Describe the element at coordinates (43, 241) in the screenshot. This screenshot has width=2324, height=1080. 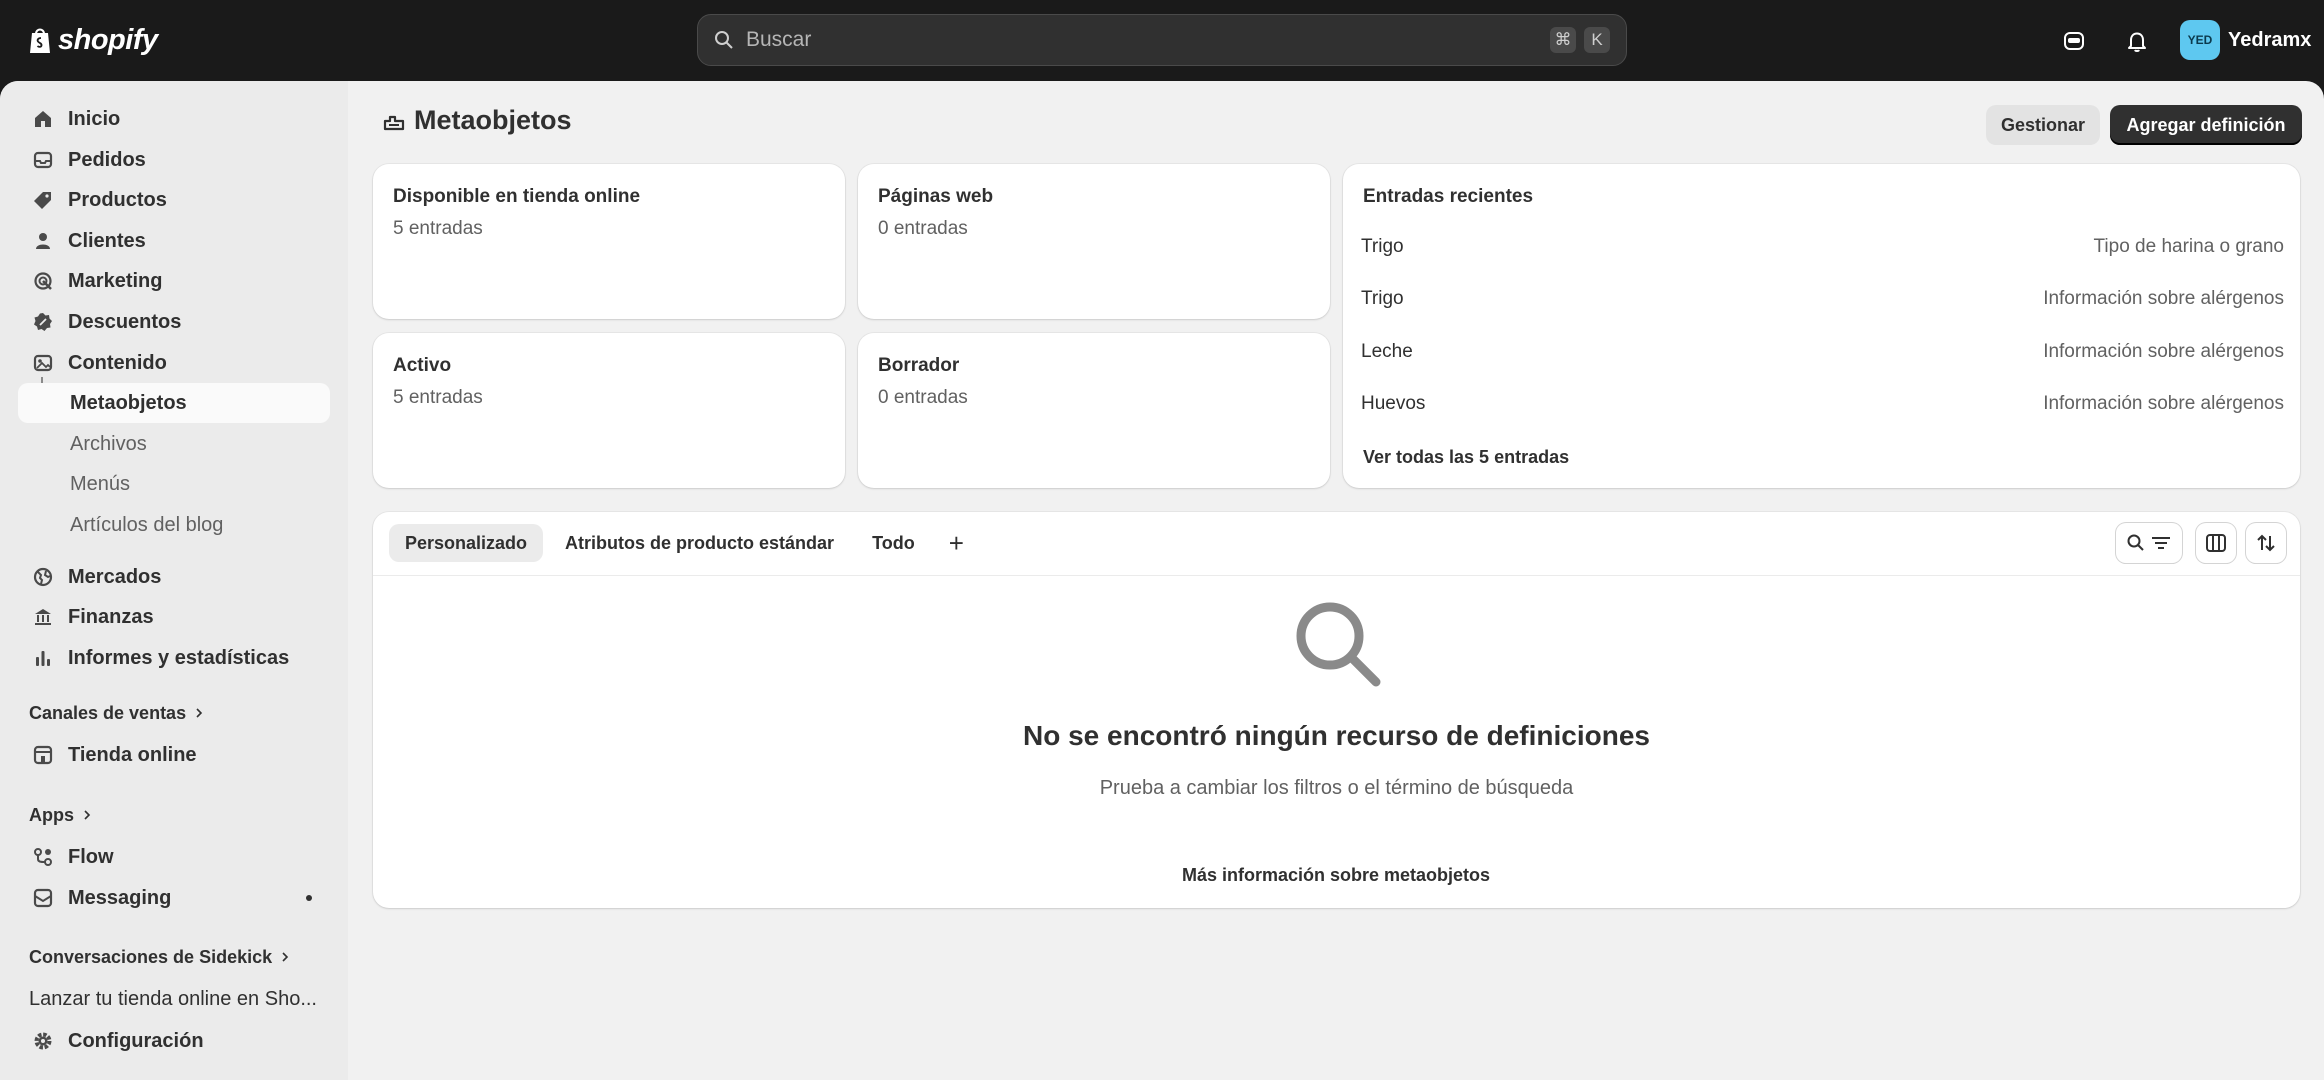
I see `person-icon` at that location.